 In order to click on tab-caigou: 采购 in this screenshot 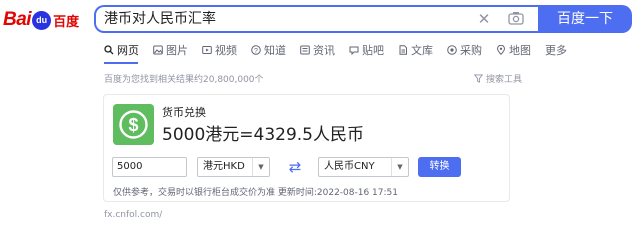, I will do `click(464, 50)`.